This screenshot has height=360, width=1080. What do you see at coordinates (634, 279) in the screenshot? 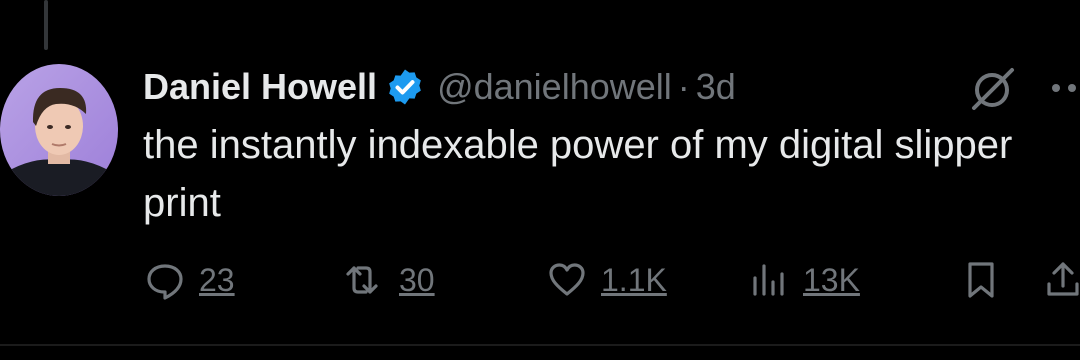
I see `like-count: 1.1K` at bounding box center [634, 279].